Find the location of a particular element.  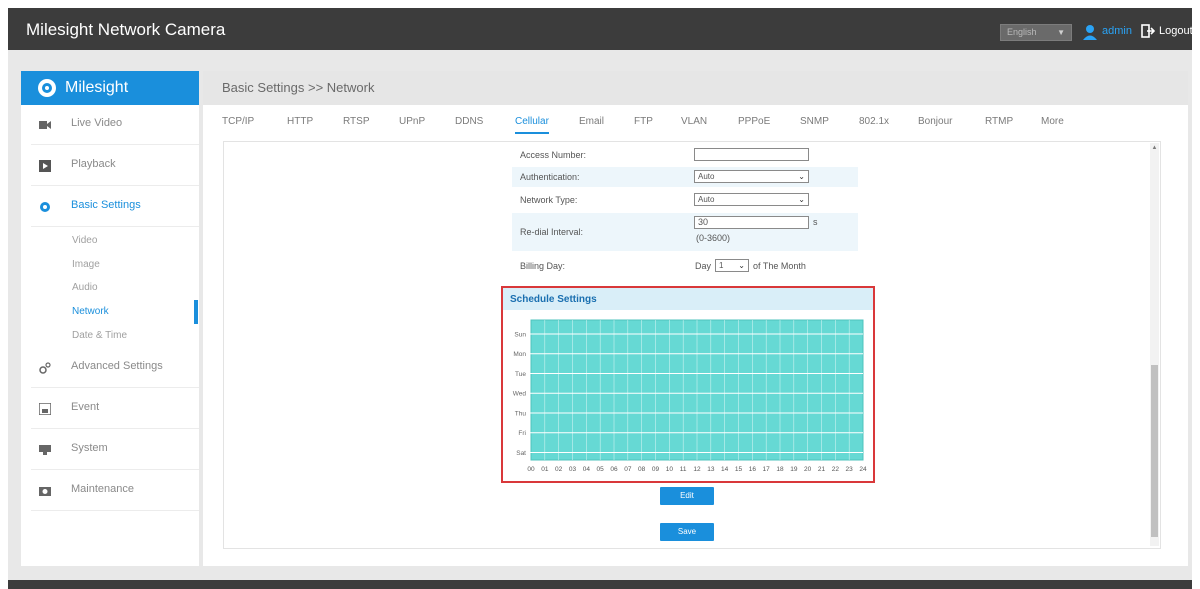

tab-pppoe: PPPoE is located at coordinates (754, 121).